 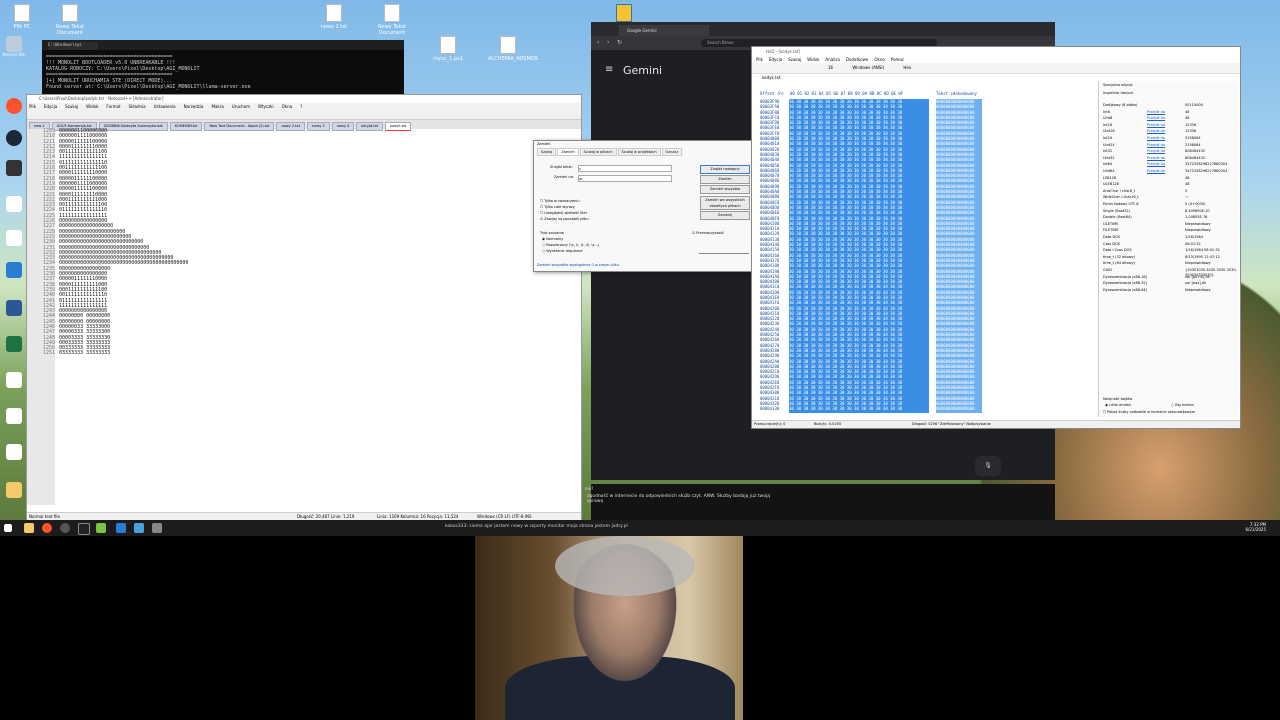 I want to click on replace-all-open-files-button: Zamień we wszystkich otwartych plikach, so click(x=725, y=203).